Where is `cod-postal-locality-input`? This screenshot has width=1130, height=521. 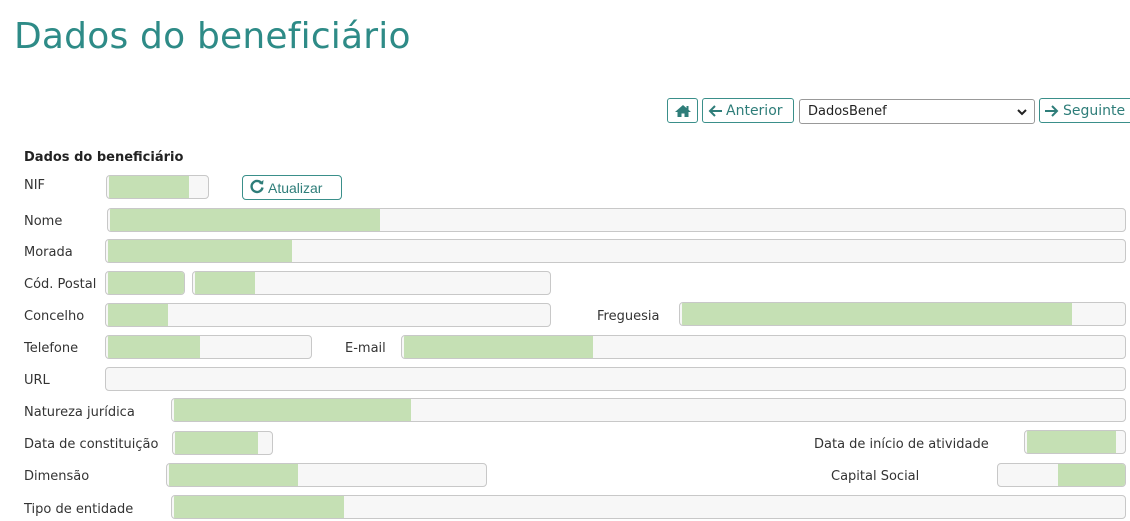 cod-postal-locality-input is located at coordinates (371, 283).